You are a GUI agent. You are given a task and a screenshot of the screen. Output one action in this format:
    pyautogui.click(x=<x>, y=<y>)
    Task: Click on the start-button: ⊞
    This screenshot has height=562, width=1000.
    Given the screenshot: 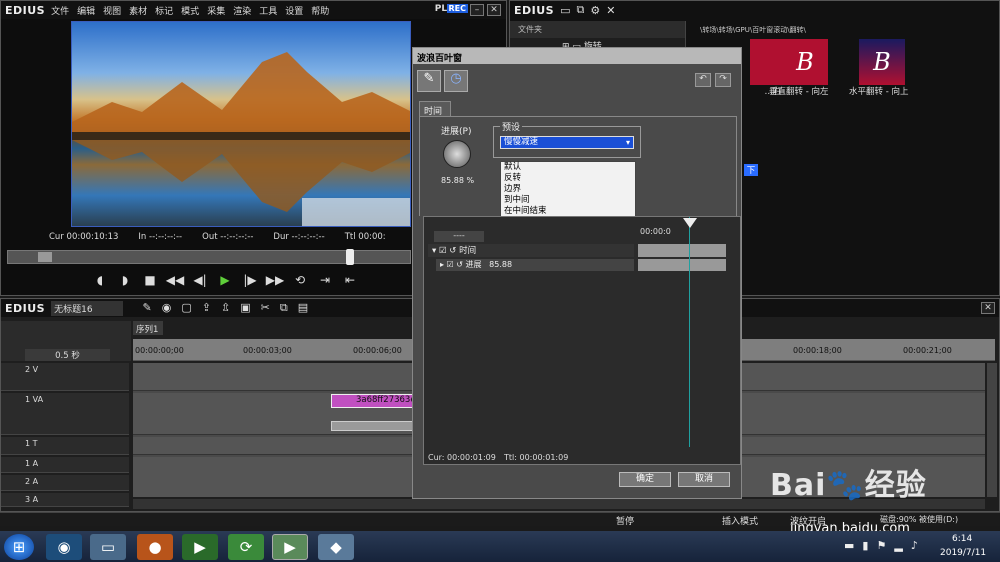 What is the action you would take?
    pyautogui.click(x=19, y=547)
    